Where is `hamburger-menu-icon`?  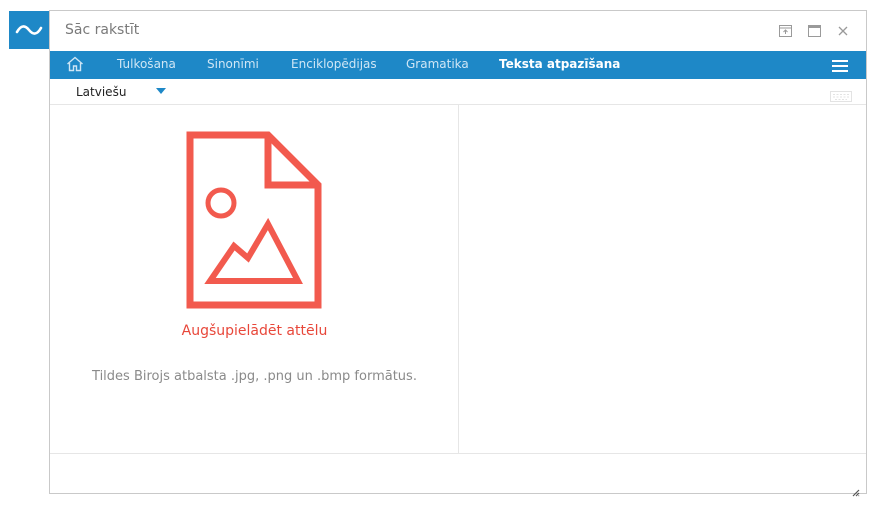 hamburger-menu-icon is located at coordinates (840, 66).